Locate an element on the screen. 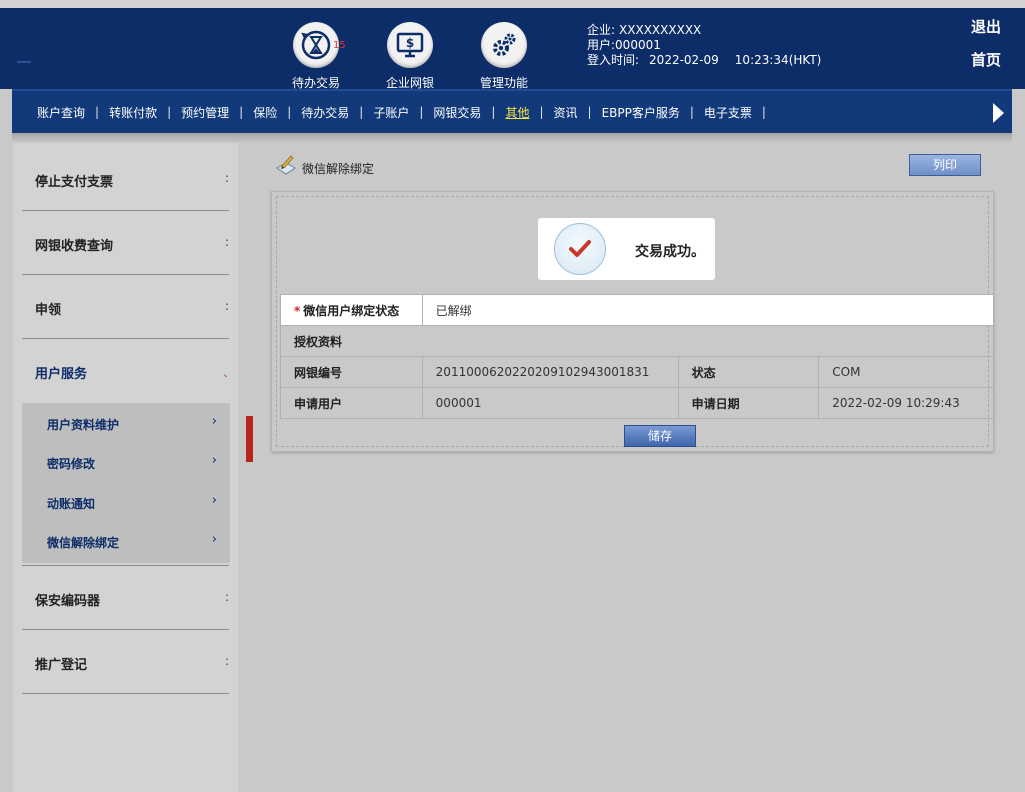 This screenshot has width=1025, height=792. nav-item: EBPP客户服务 | is located at coordinates (643, 112).